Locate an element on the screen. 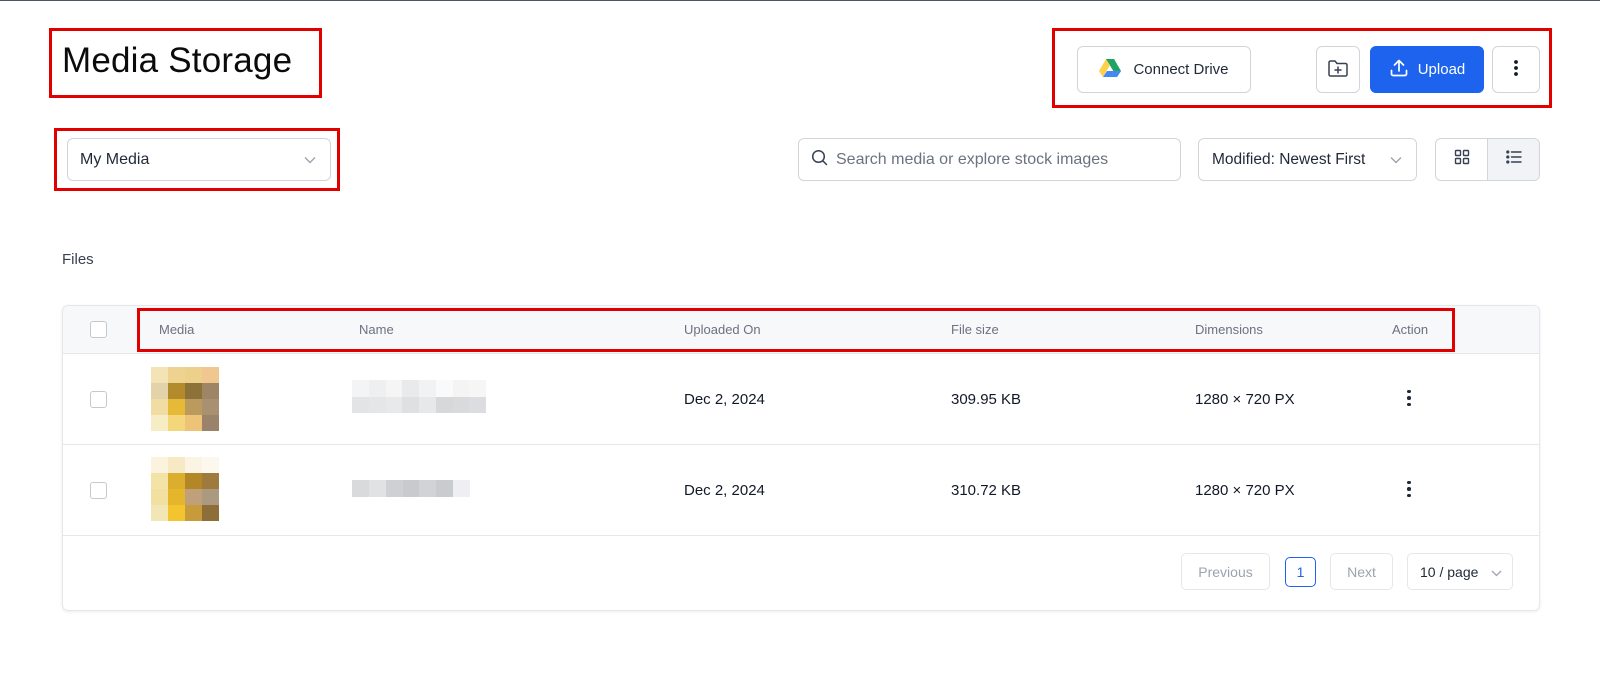 The height and width of the screenshot is (680, 1600). view-toggle is located at coordinates (1487, 159).